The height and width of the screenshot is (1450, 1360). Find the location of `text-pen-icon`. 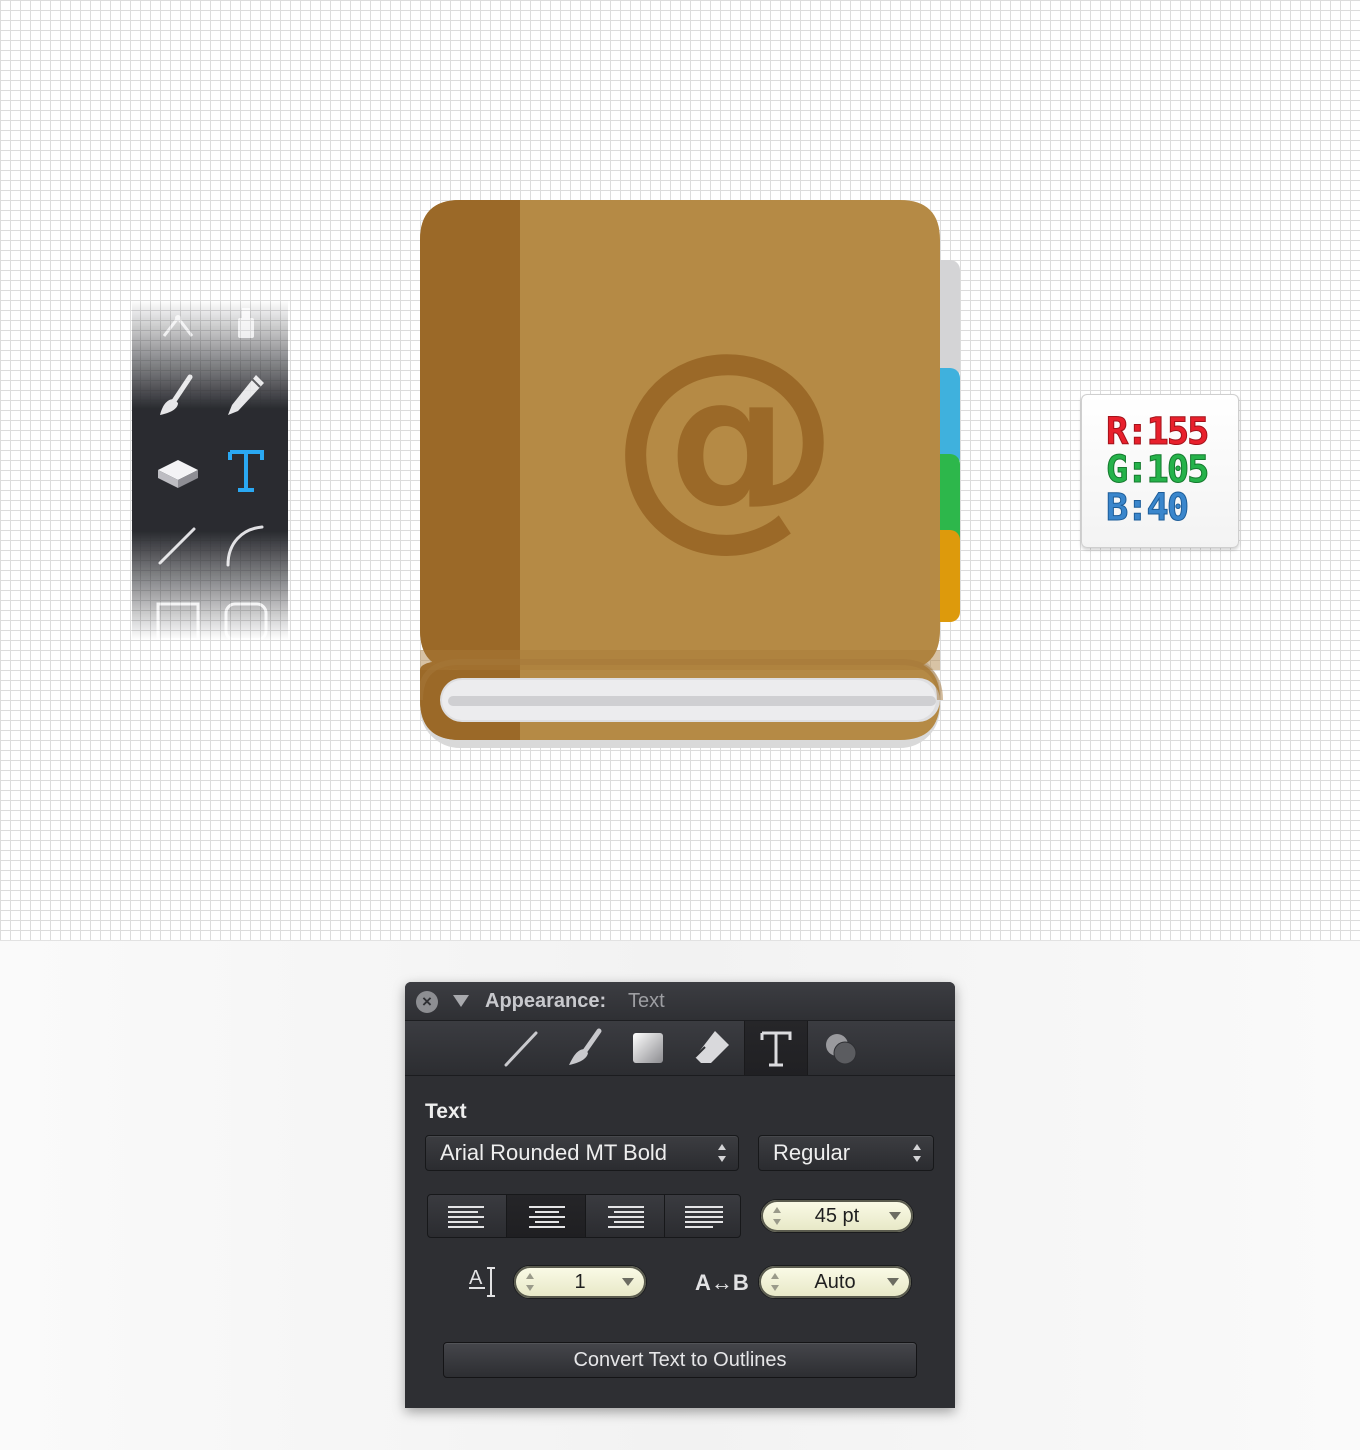

text-pen-icon is located at coordinates (246, 330).